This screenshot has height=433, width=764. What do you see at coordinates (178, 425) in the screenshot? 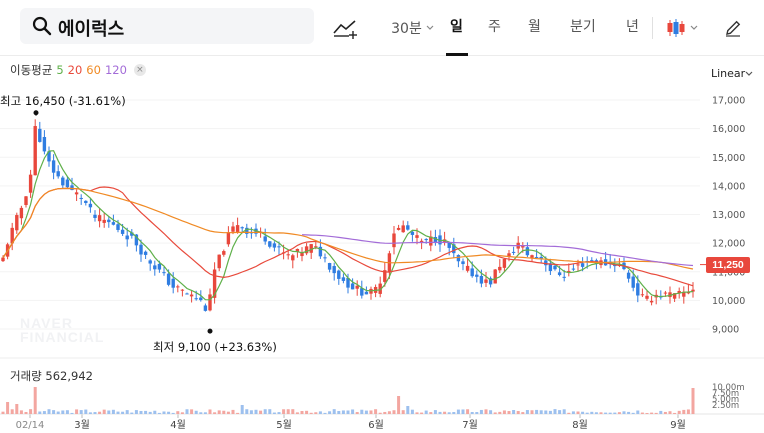
I see `x-tick-label: 4월` at bounding box center [178, 425].